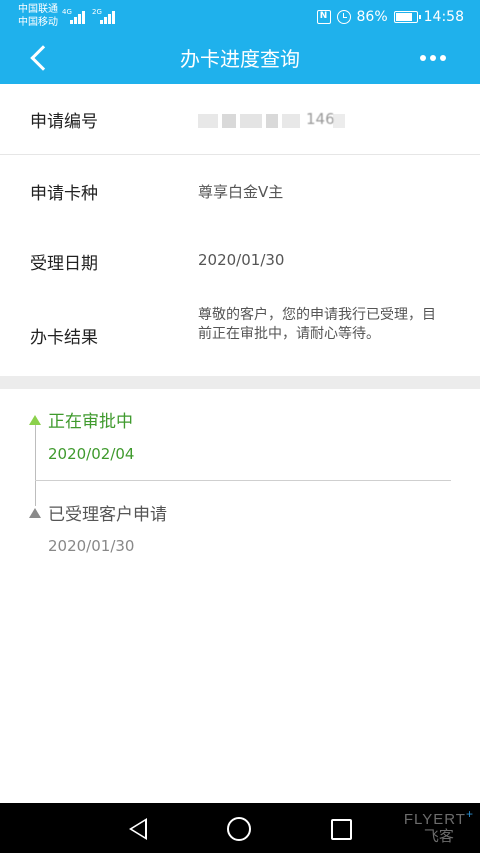 The width and height of the screenshot is (480, 853). Describe the element at coordinates (35, 420) in the screenshot. I see `status-marker-current-icon` at that location.